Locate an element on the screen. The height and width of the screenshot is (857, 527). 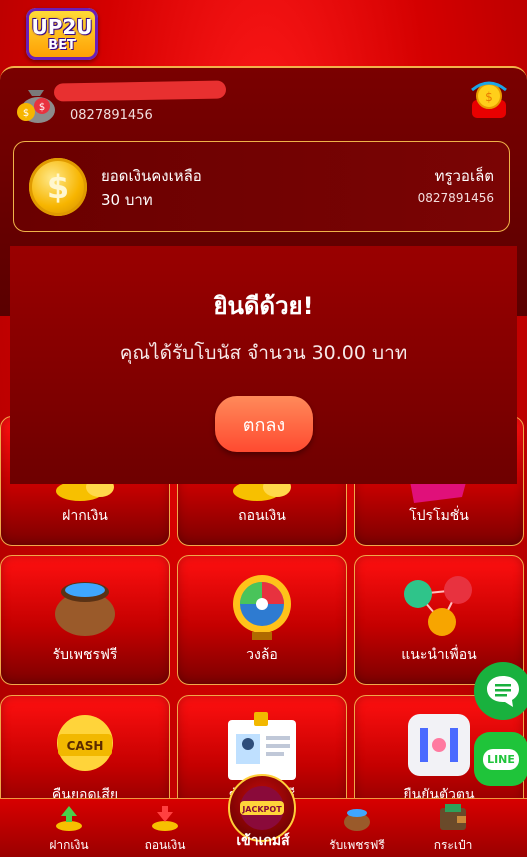
coin-symbol: $ is located at coordinates (58, 187).